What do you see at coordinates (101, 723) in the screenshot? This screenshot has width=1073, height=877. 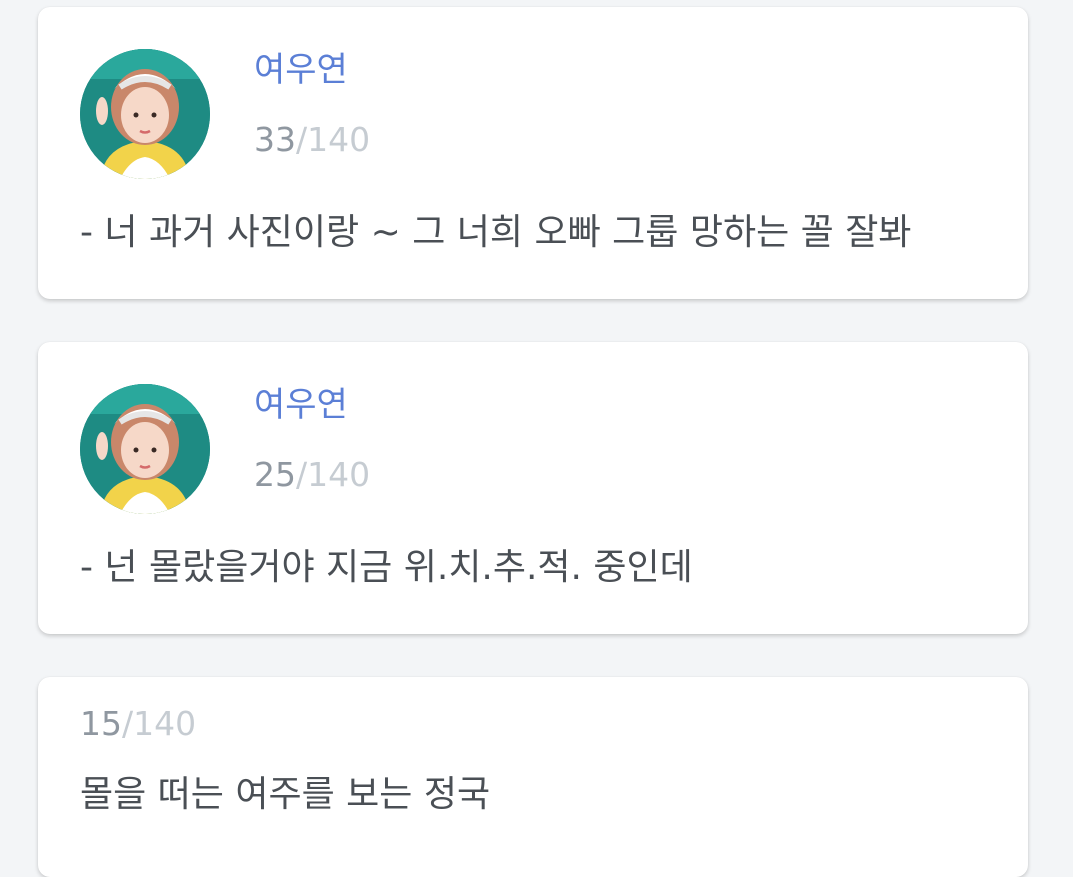 I see `character-count-current: 15` at bounding box center [101, 723].